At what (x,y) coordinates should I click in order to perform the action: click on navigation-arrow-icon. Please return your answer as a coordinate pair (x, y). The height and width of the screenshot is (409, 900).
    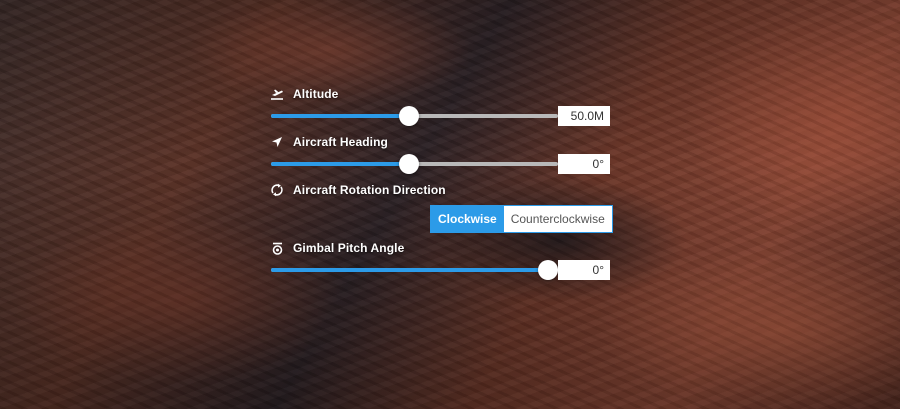
    Looking at the image, I should click on (277, 142).